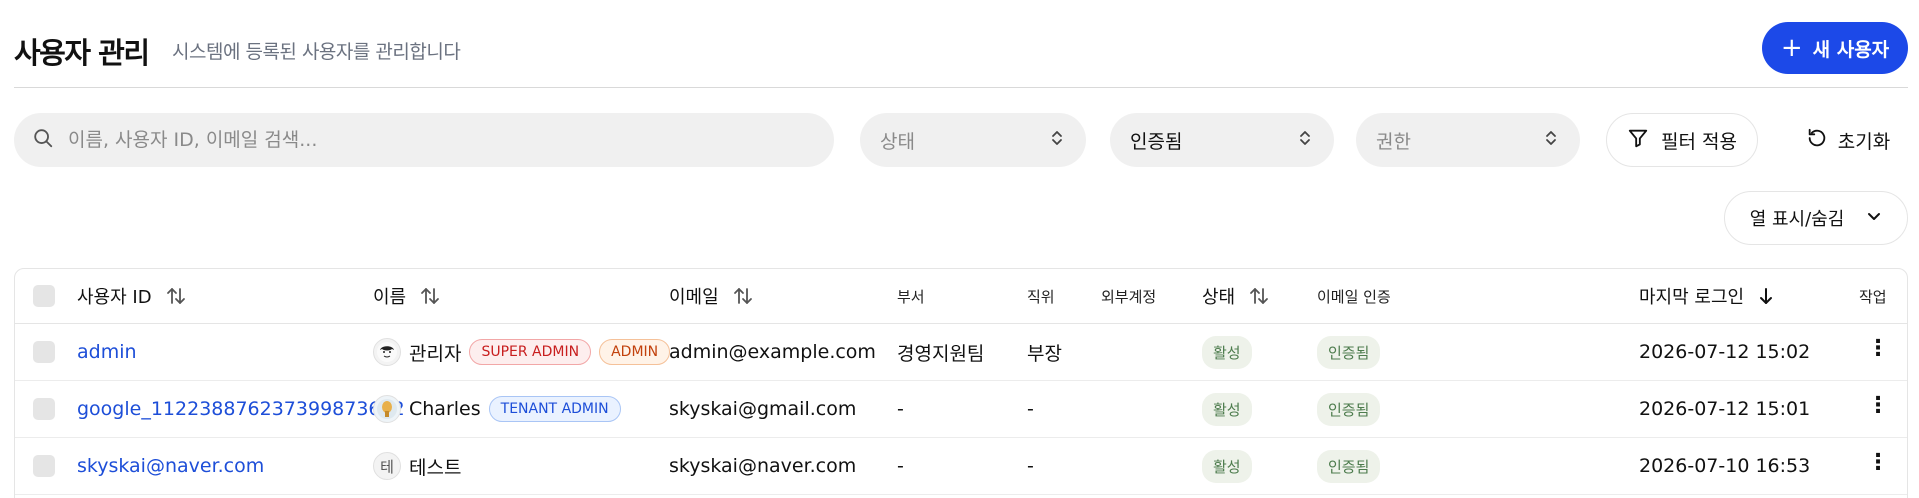 This screenshot has height=498, width=1919. Describe the element at coordinates (438, 140) in the screenshot. I see `search-input` at that location.